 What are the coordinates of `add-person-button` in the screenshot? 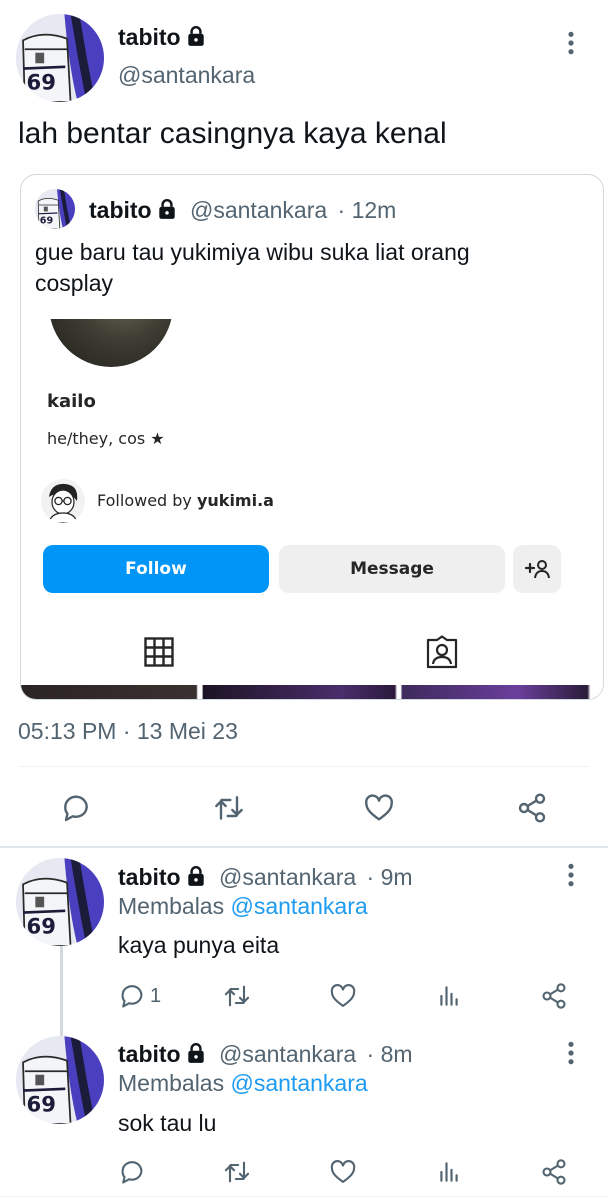 It's located at (537, 569).